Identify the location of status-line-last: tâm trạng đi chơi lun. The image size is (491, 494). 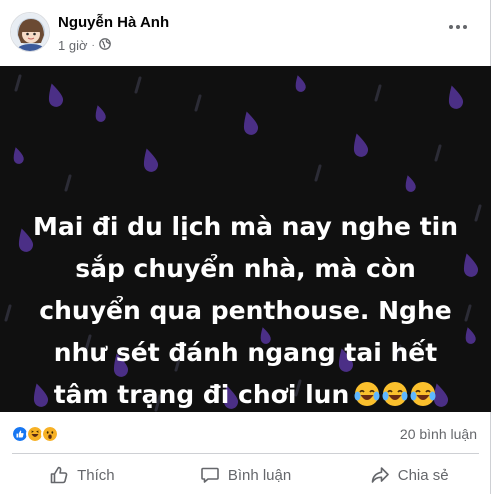
(245, 393).